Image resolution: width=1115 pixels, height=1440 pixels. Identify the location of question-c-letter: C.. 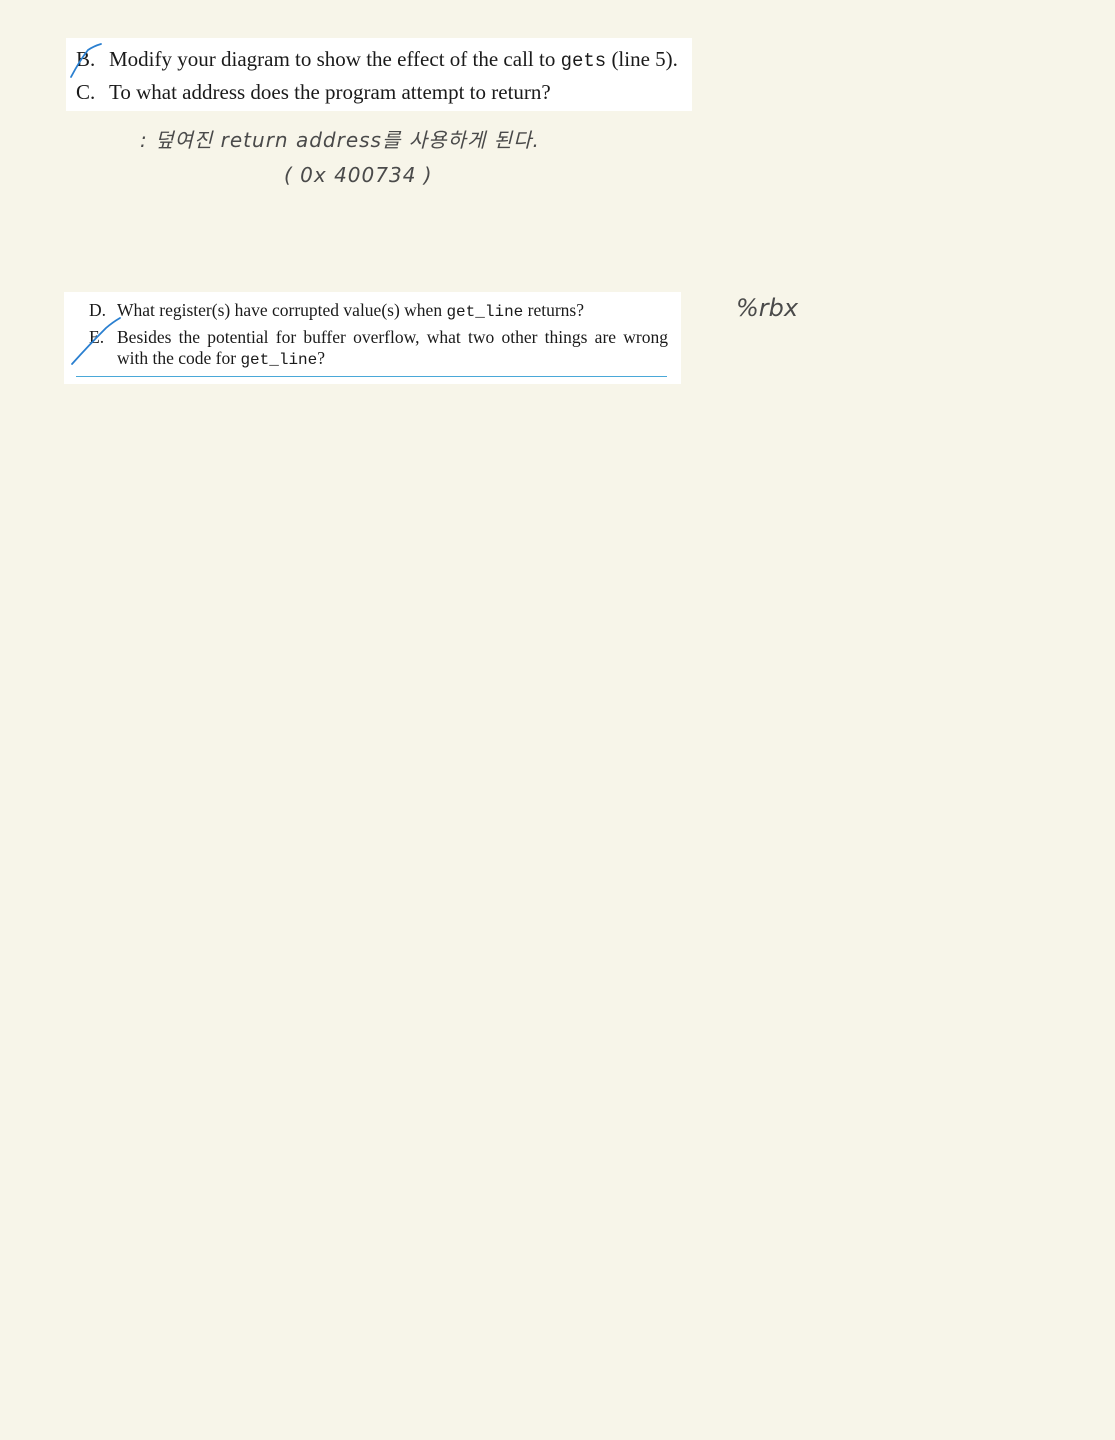
(86, 92).